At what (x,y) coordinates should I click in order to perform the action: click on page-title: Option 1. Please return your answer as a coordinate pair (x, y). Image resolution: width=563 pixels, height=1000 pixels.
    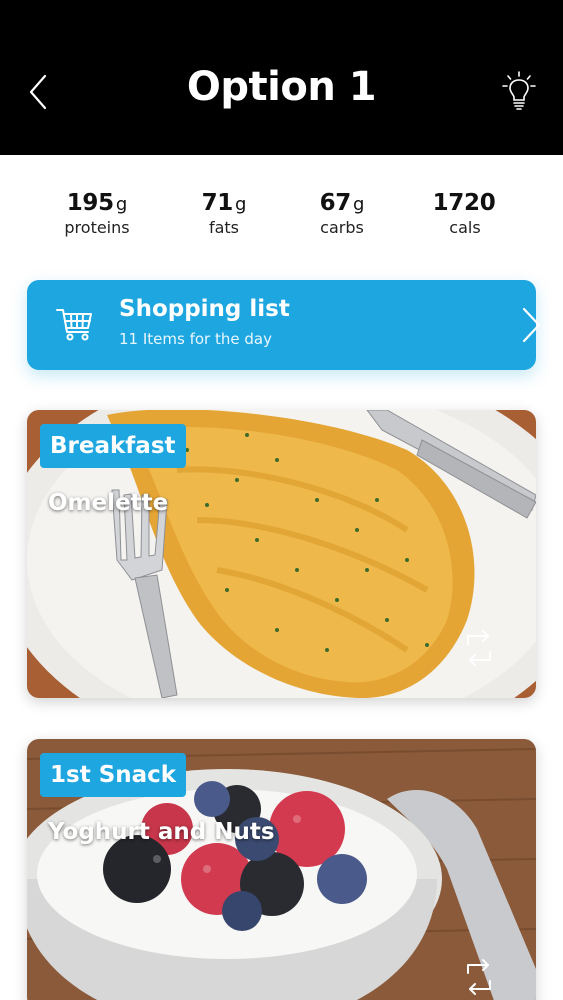
    Looking at the image, I should click on (281, 87).